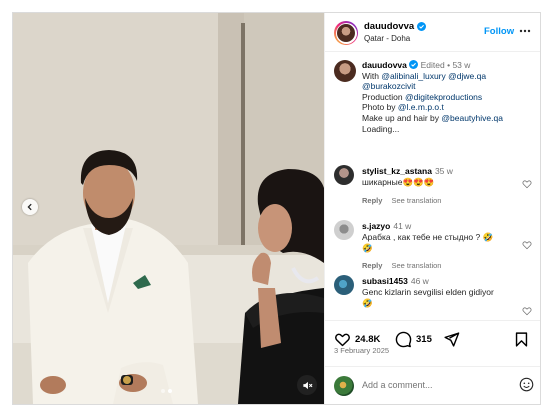  What do you see at coordinates (402, 226) in the screenshot?
I see `comment-age: 41 w` at bounding box center [402, 226].